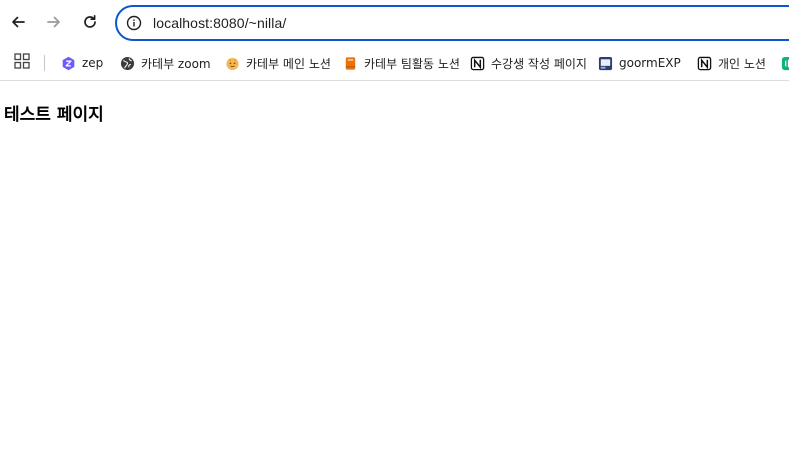  I want to click on browser-toolbar: localhost:8080/~nilla/, so click(394, 23).